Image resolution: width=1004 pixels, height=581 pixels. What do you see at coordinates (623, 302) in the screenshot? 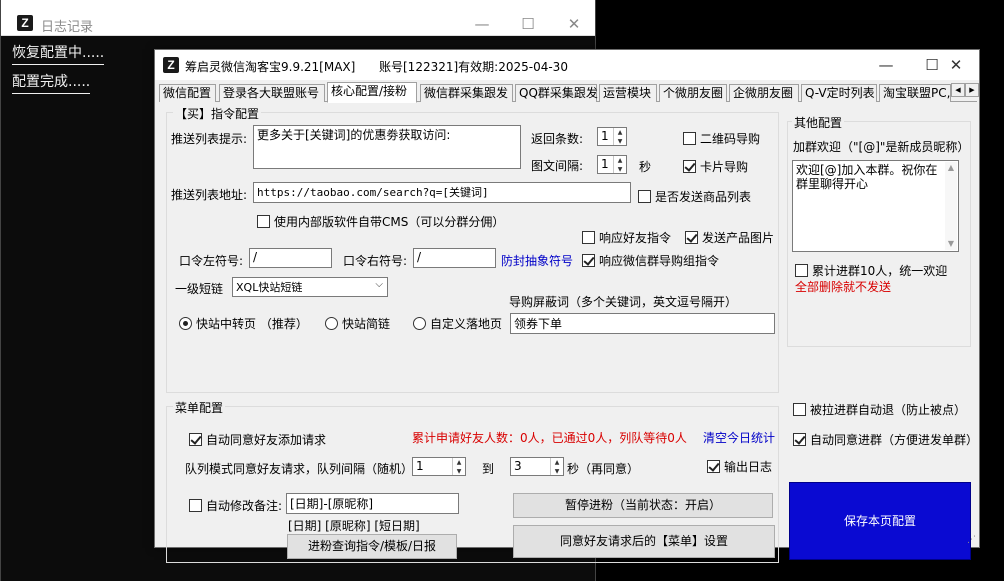
I see `shield-words-label: 导购屏蔽词（多个关键词，英文逗号隔开）` at bounding box center [623, 302].